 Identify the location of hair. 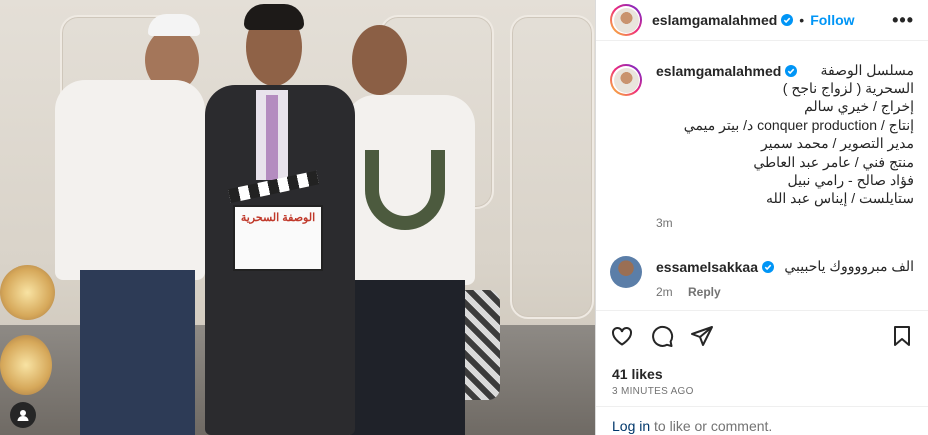
(274, 17).